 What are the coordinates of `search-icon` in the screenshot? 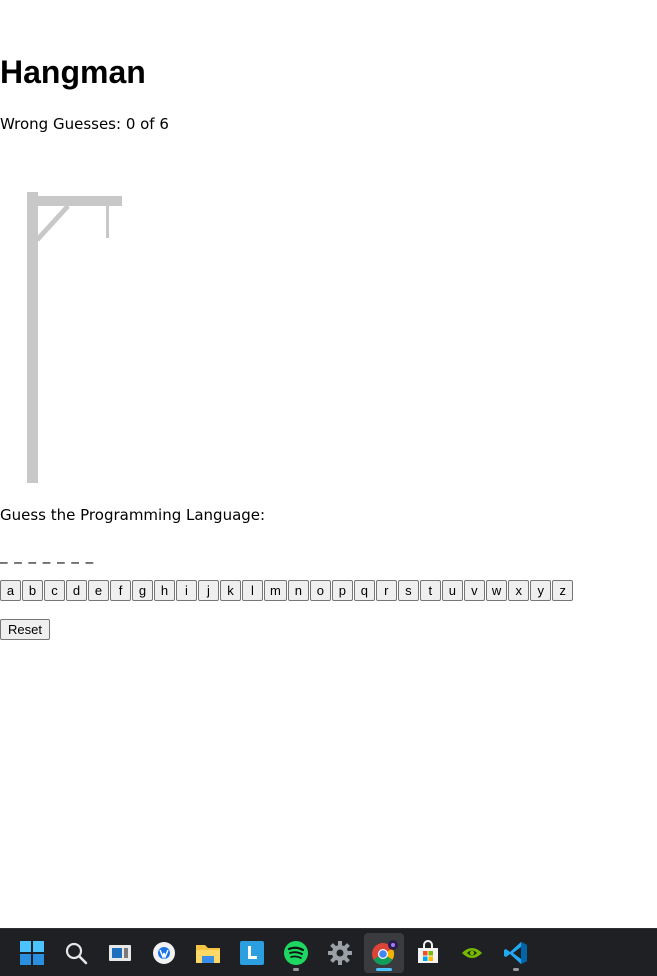 It's located at (76, 953).